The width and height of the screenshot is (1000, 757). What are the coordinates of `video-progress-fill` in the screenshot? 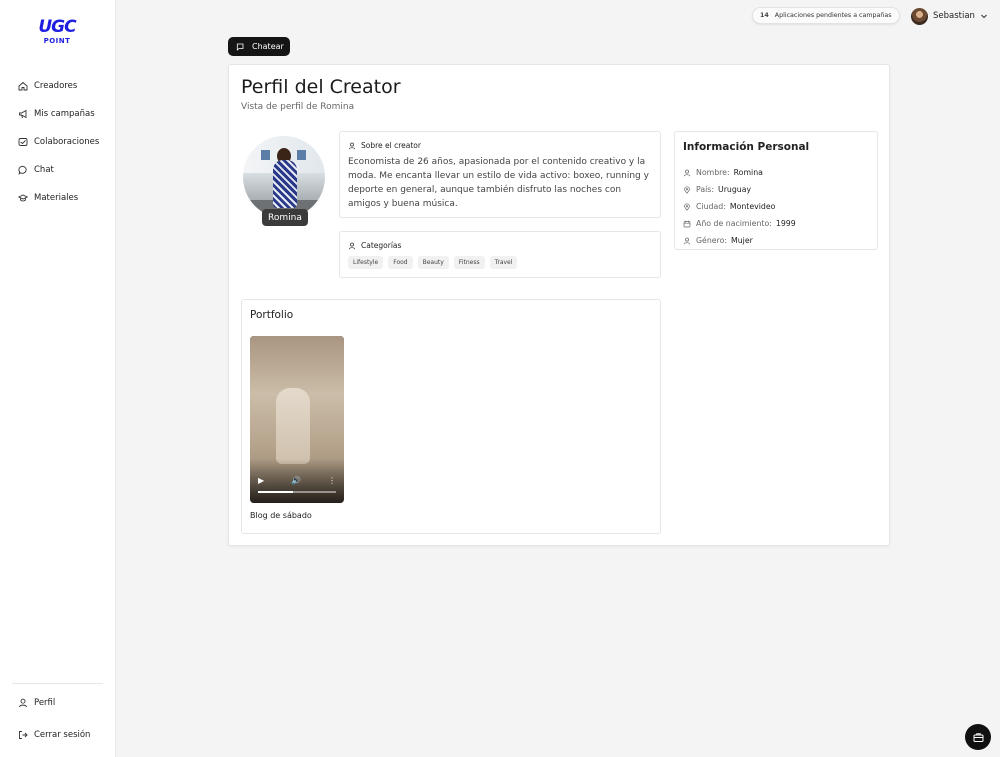 It's located at (276, 492).